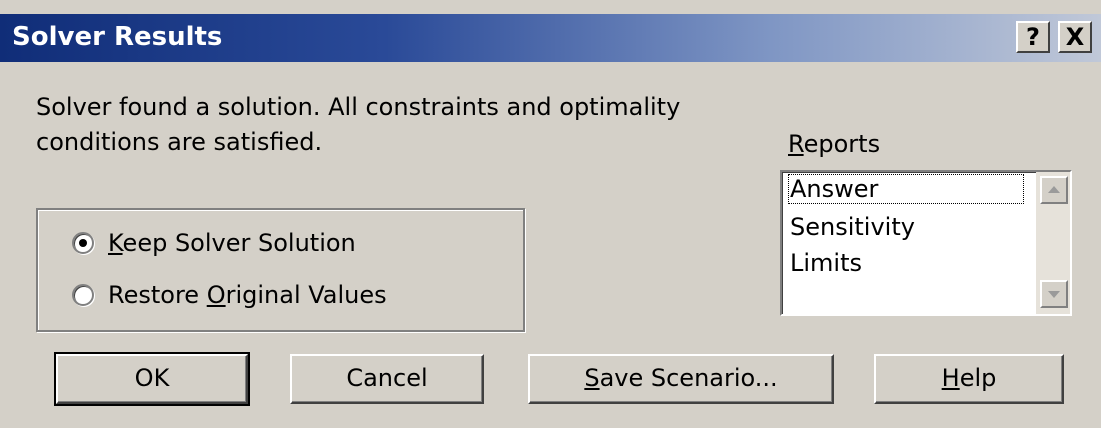 The image size is (1101, 428). Describe the element at coordinates (83, 243) in the screenshot. I see `keep-solver-solution-radio` at that location.